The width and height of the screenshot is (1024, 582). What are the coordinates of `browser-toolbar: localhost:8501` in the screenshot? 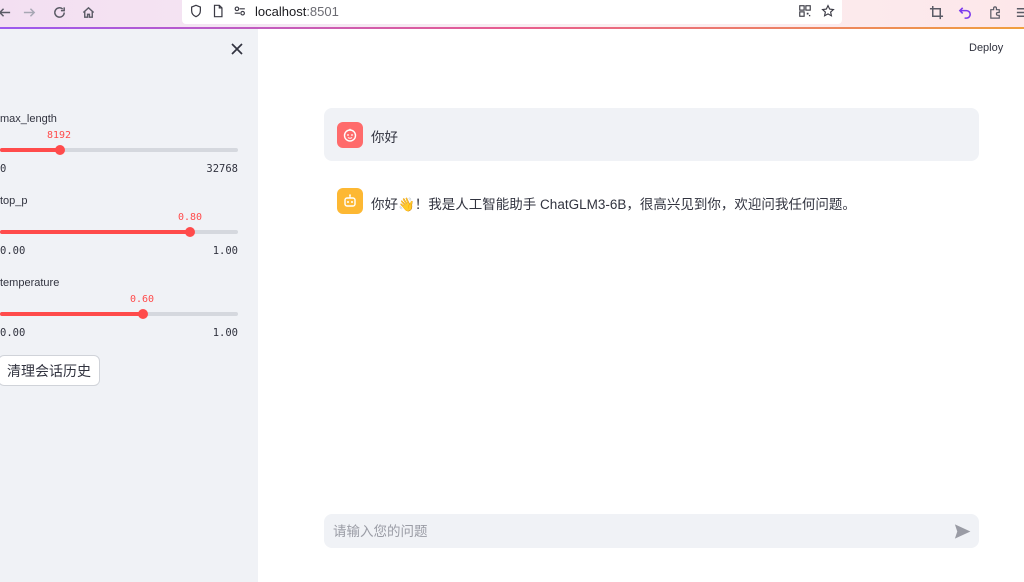 It's located at (512, 14).